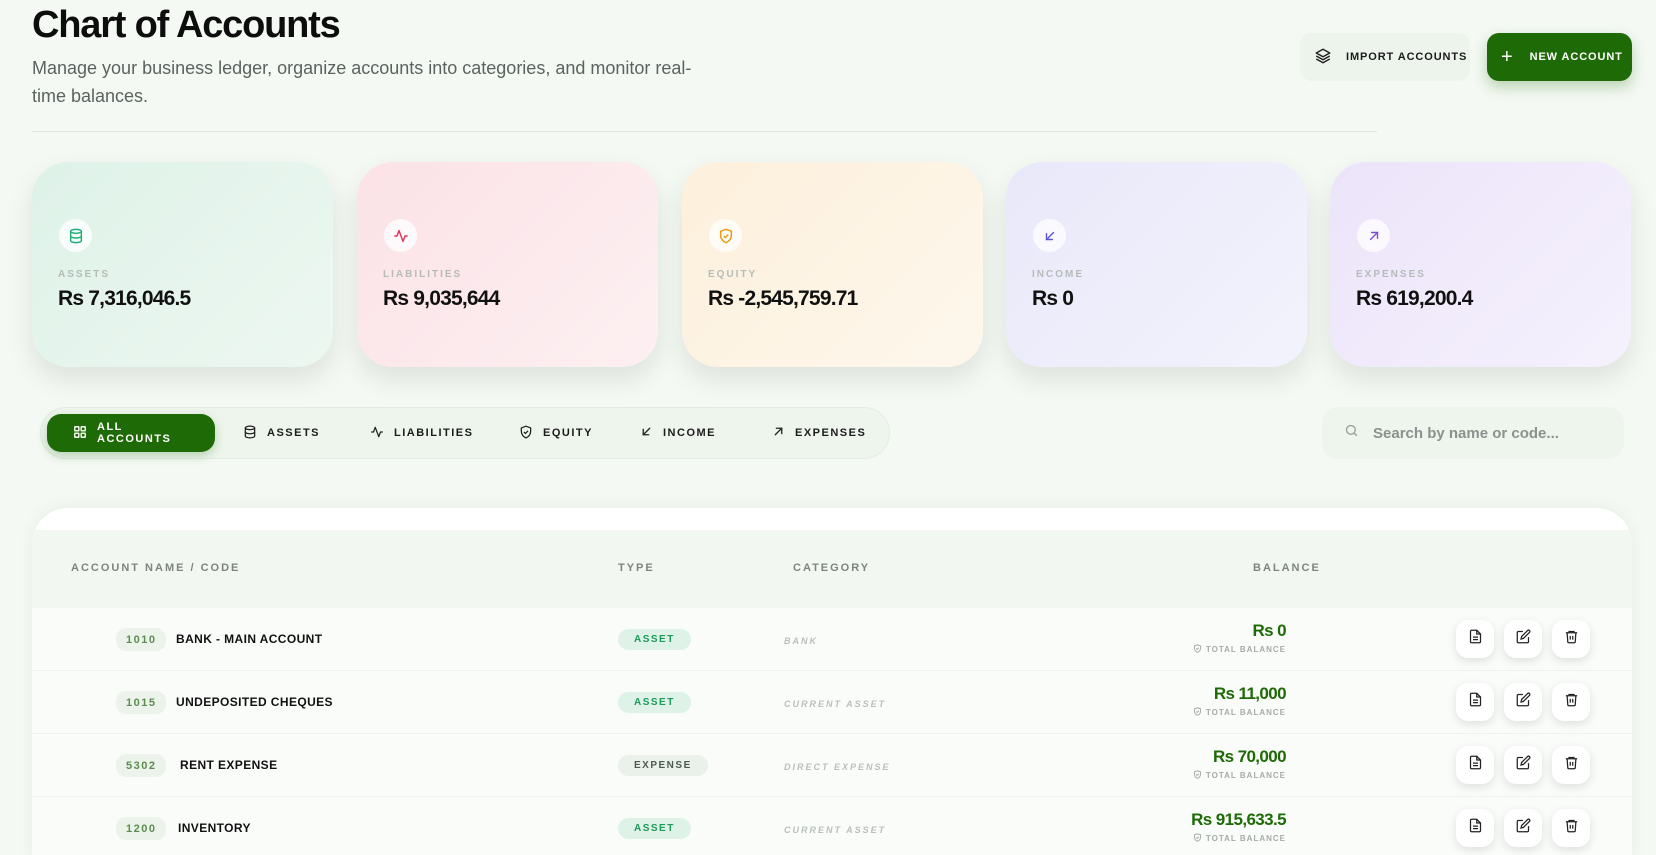 This screenshot has height=855, width=1656. I want to click on new-account-button: + NEW ACCOUNT, so click(1559, 57).